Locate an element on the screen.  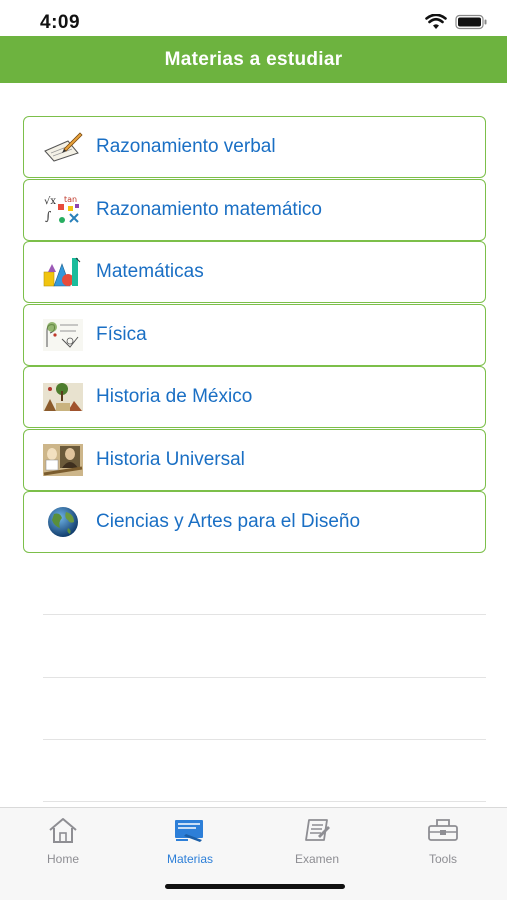
subject-row-razonamiento-verbal: Razonamiento verbal is located at coordinates (254, 147).